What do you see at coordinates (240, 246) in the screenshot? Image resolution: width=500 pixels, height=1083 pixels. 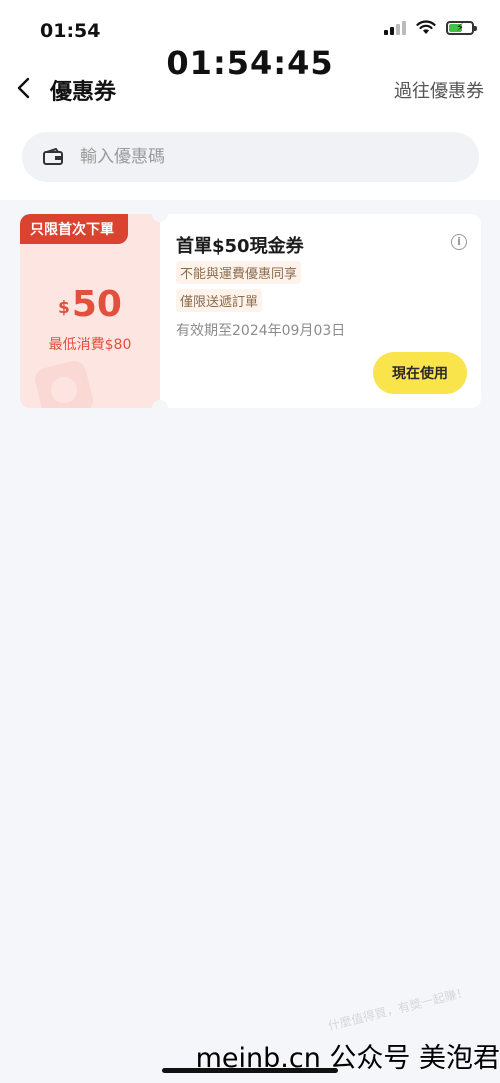 I see `coupon-title: 首單$50現金券` at bounding box center [240, 246].